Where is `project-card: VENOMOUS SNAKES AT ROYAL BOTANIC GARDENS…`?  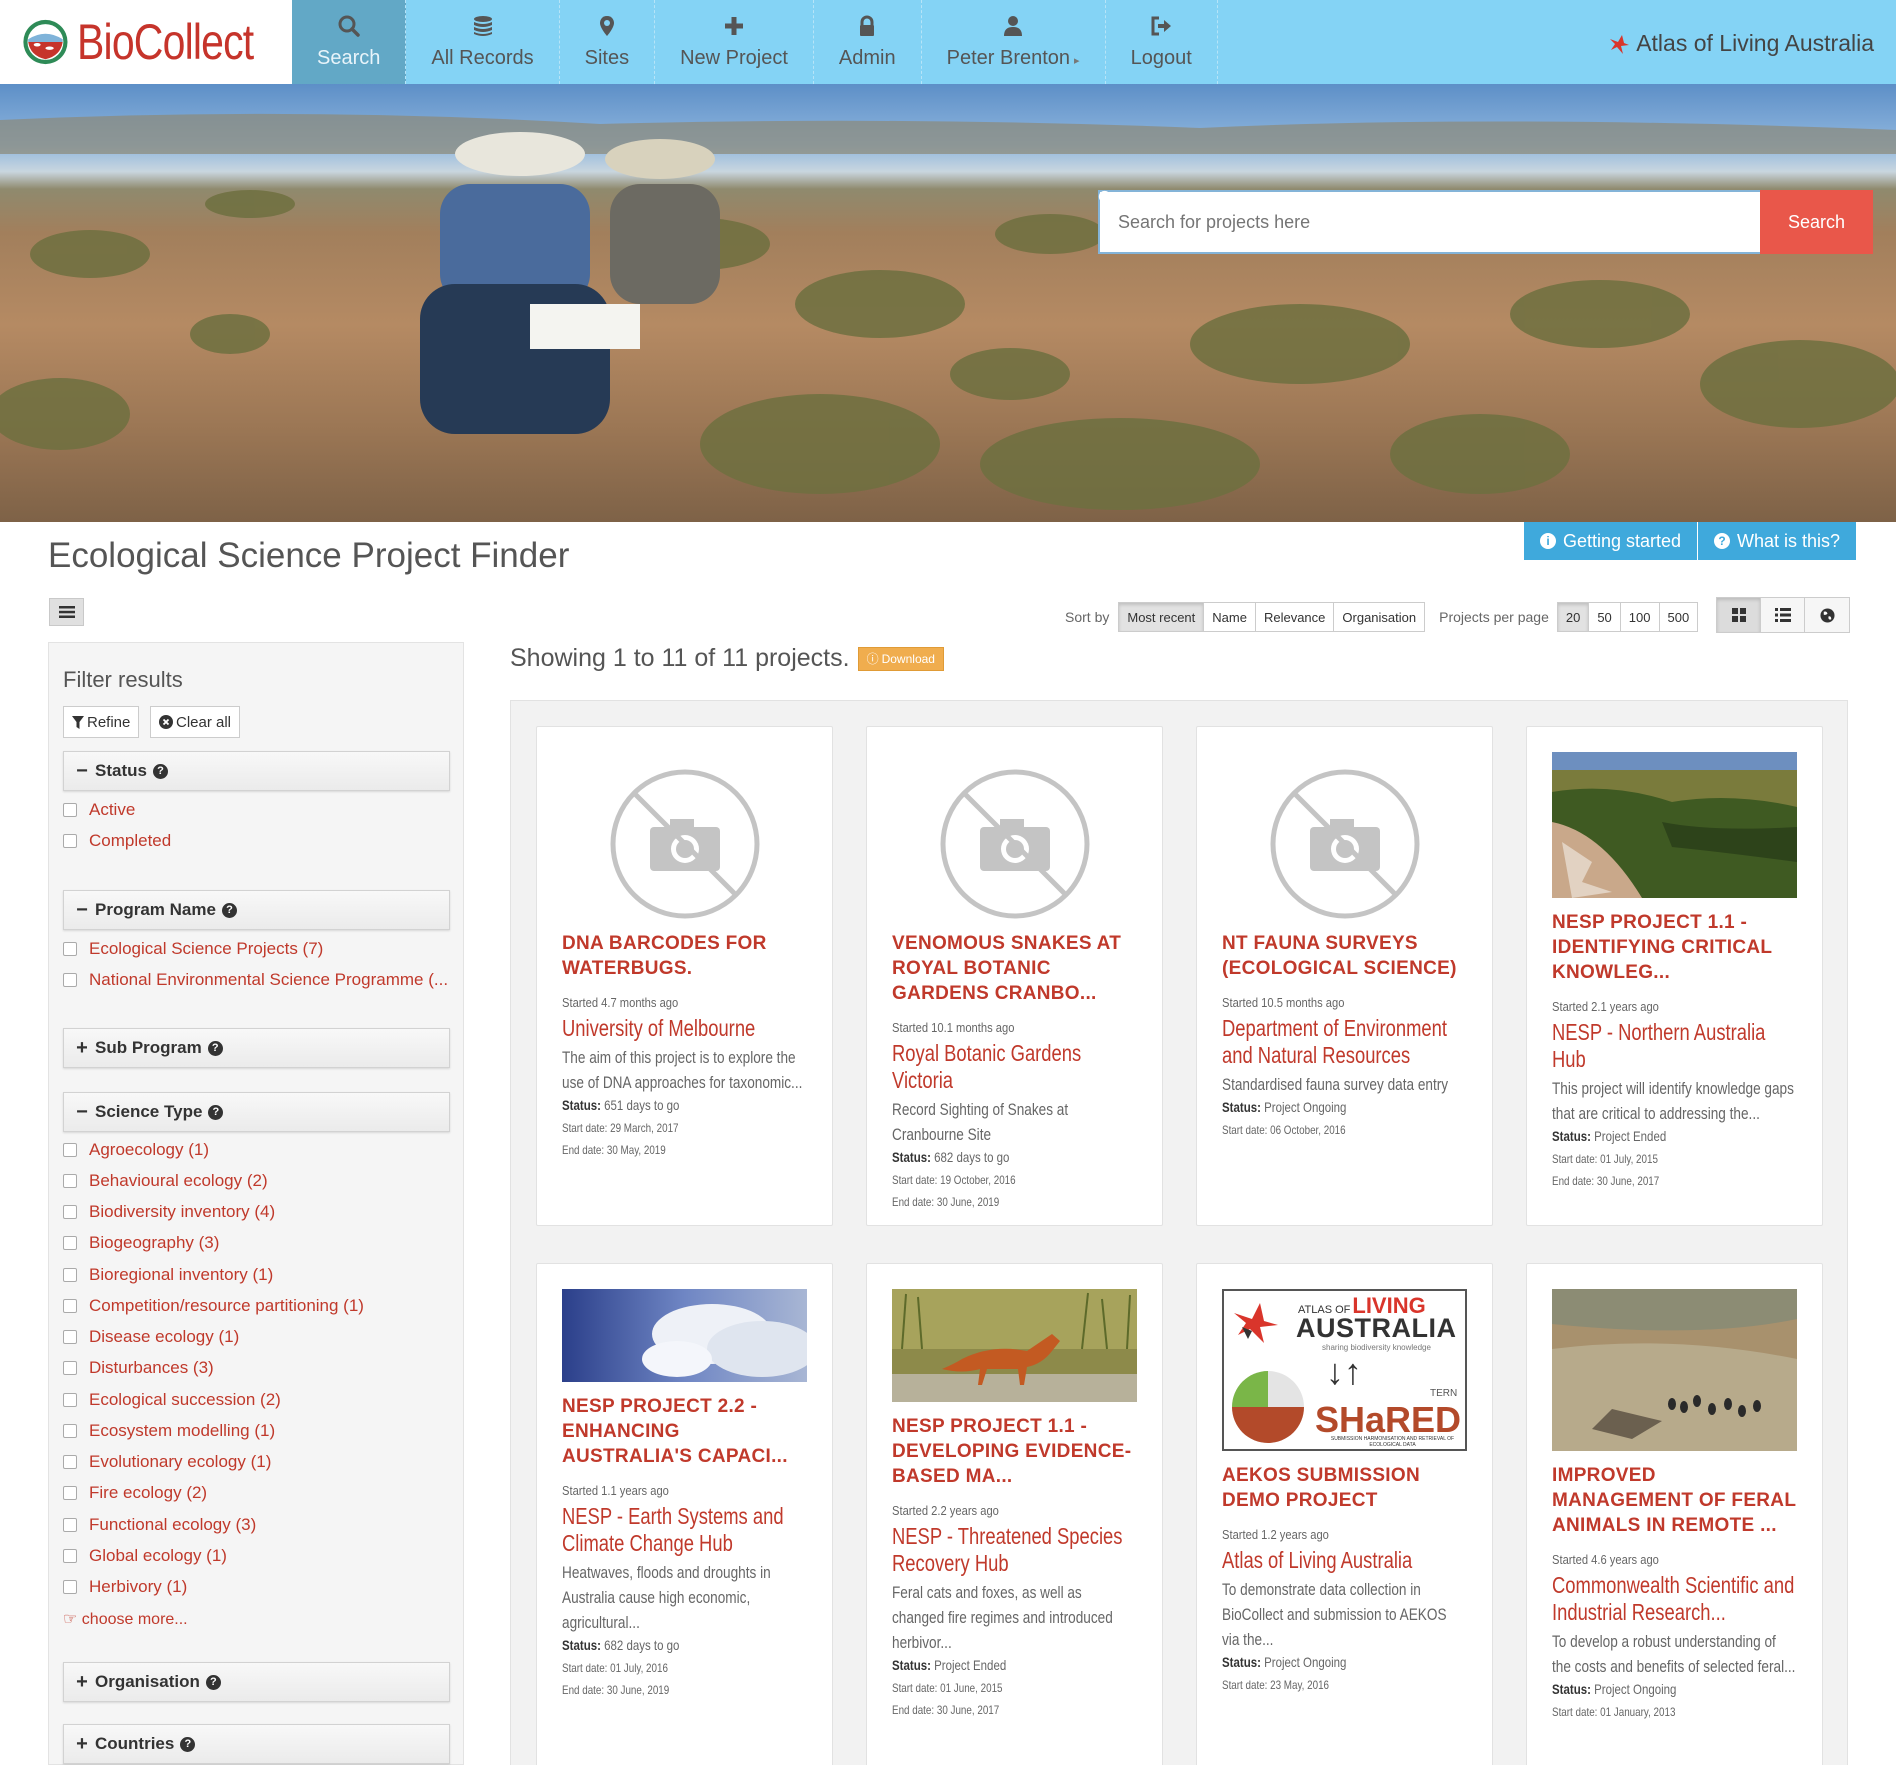
project-card: VENOMOUS SNAKES AT ROYAL BOTANIC GARDENS… is located at coordinates (1014, 976).